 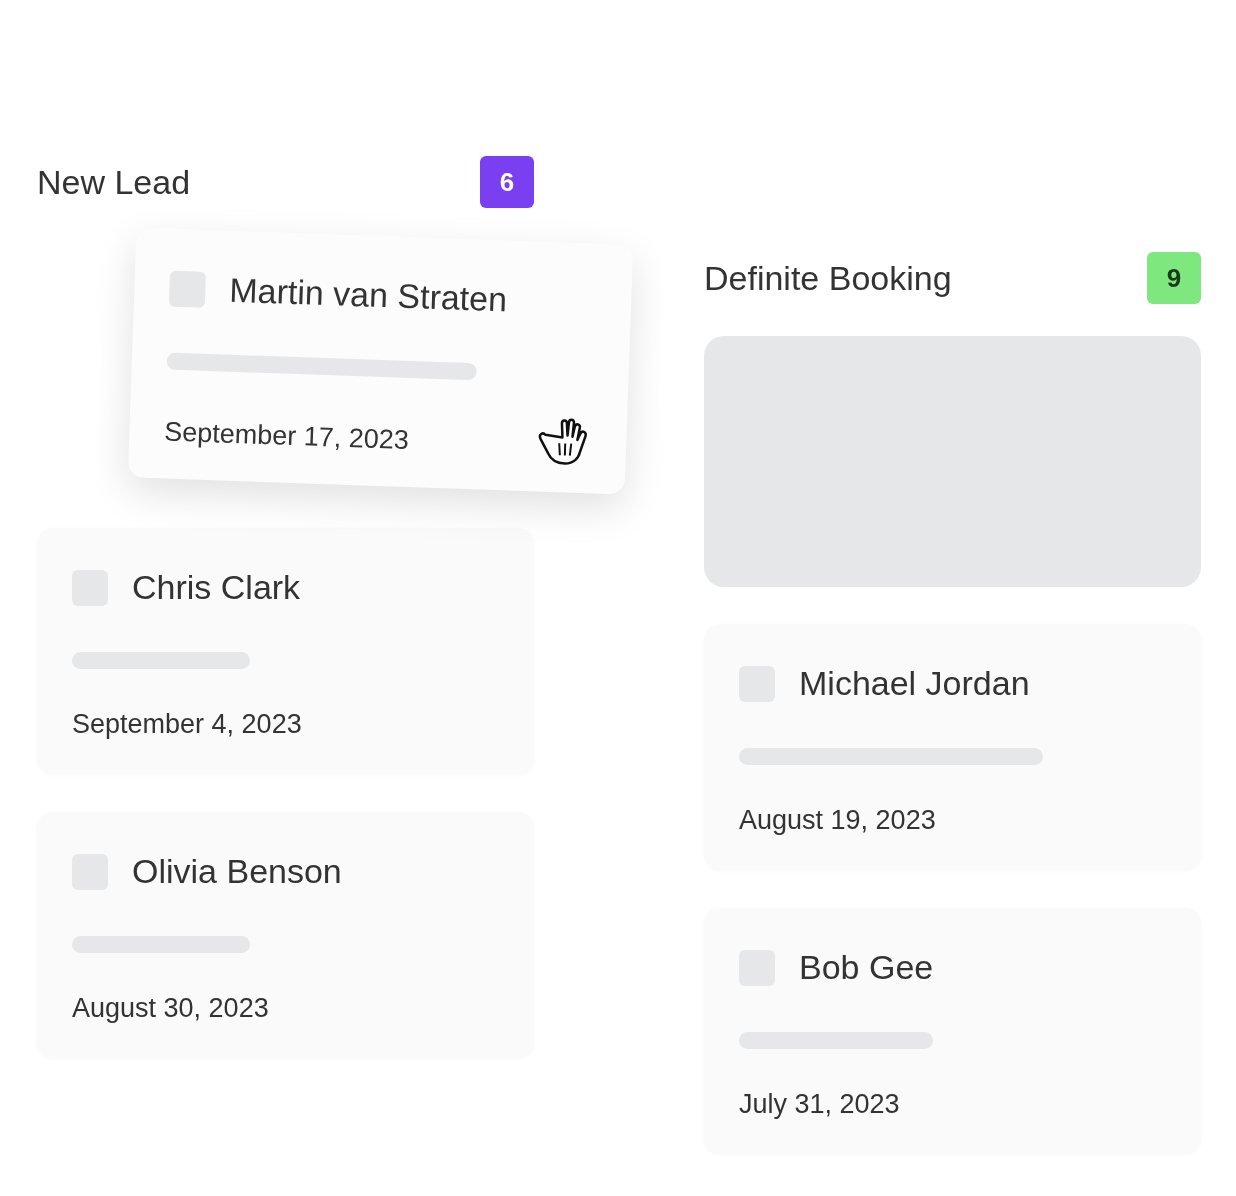 I want to click on column-title: New Lead, so click(x=114, y=182).